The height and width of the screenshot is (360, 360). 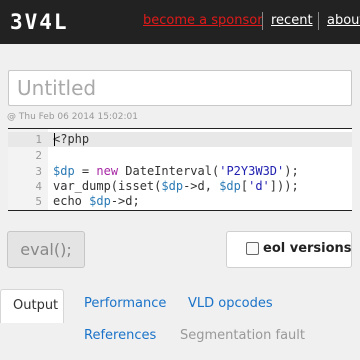 I want to click on line-number: 2, so click(x=38, y=155).